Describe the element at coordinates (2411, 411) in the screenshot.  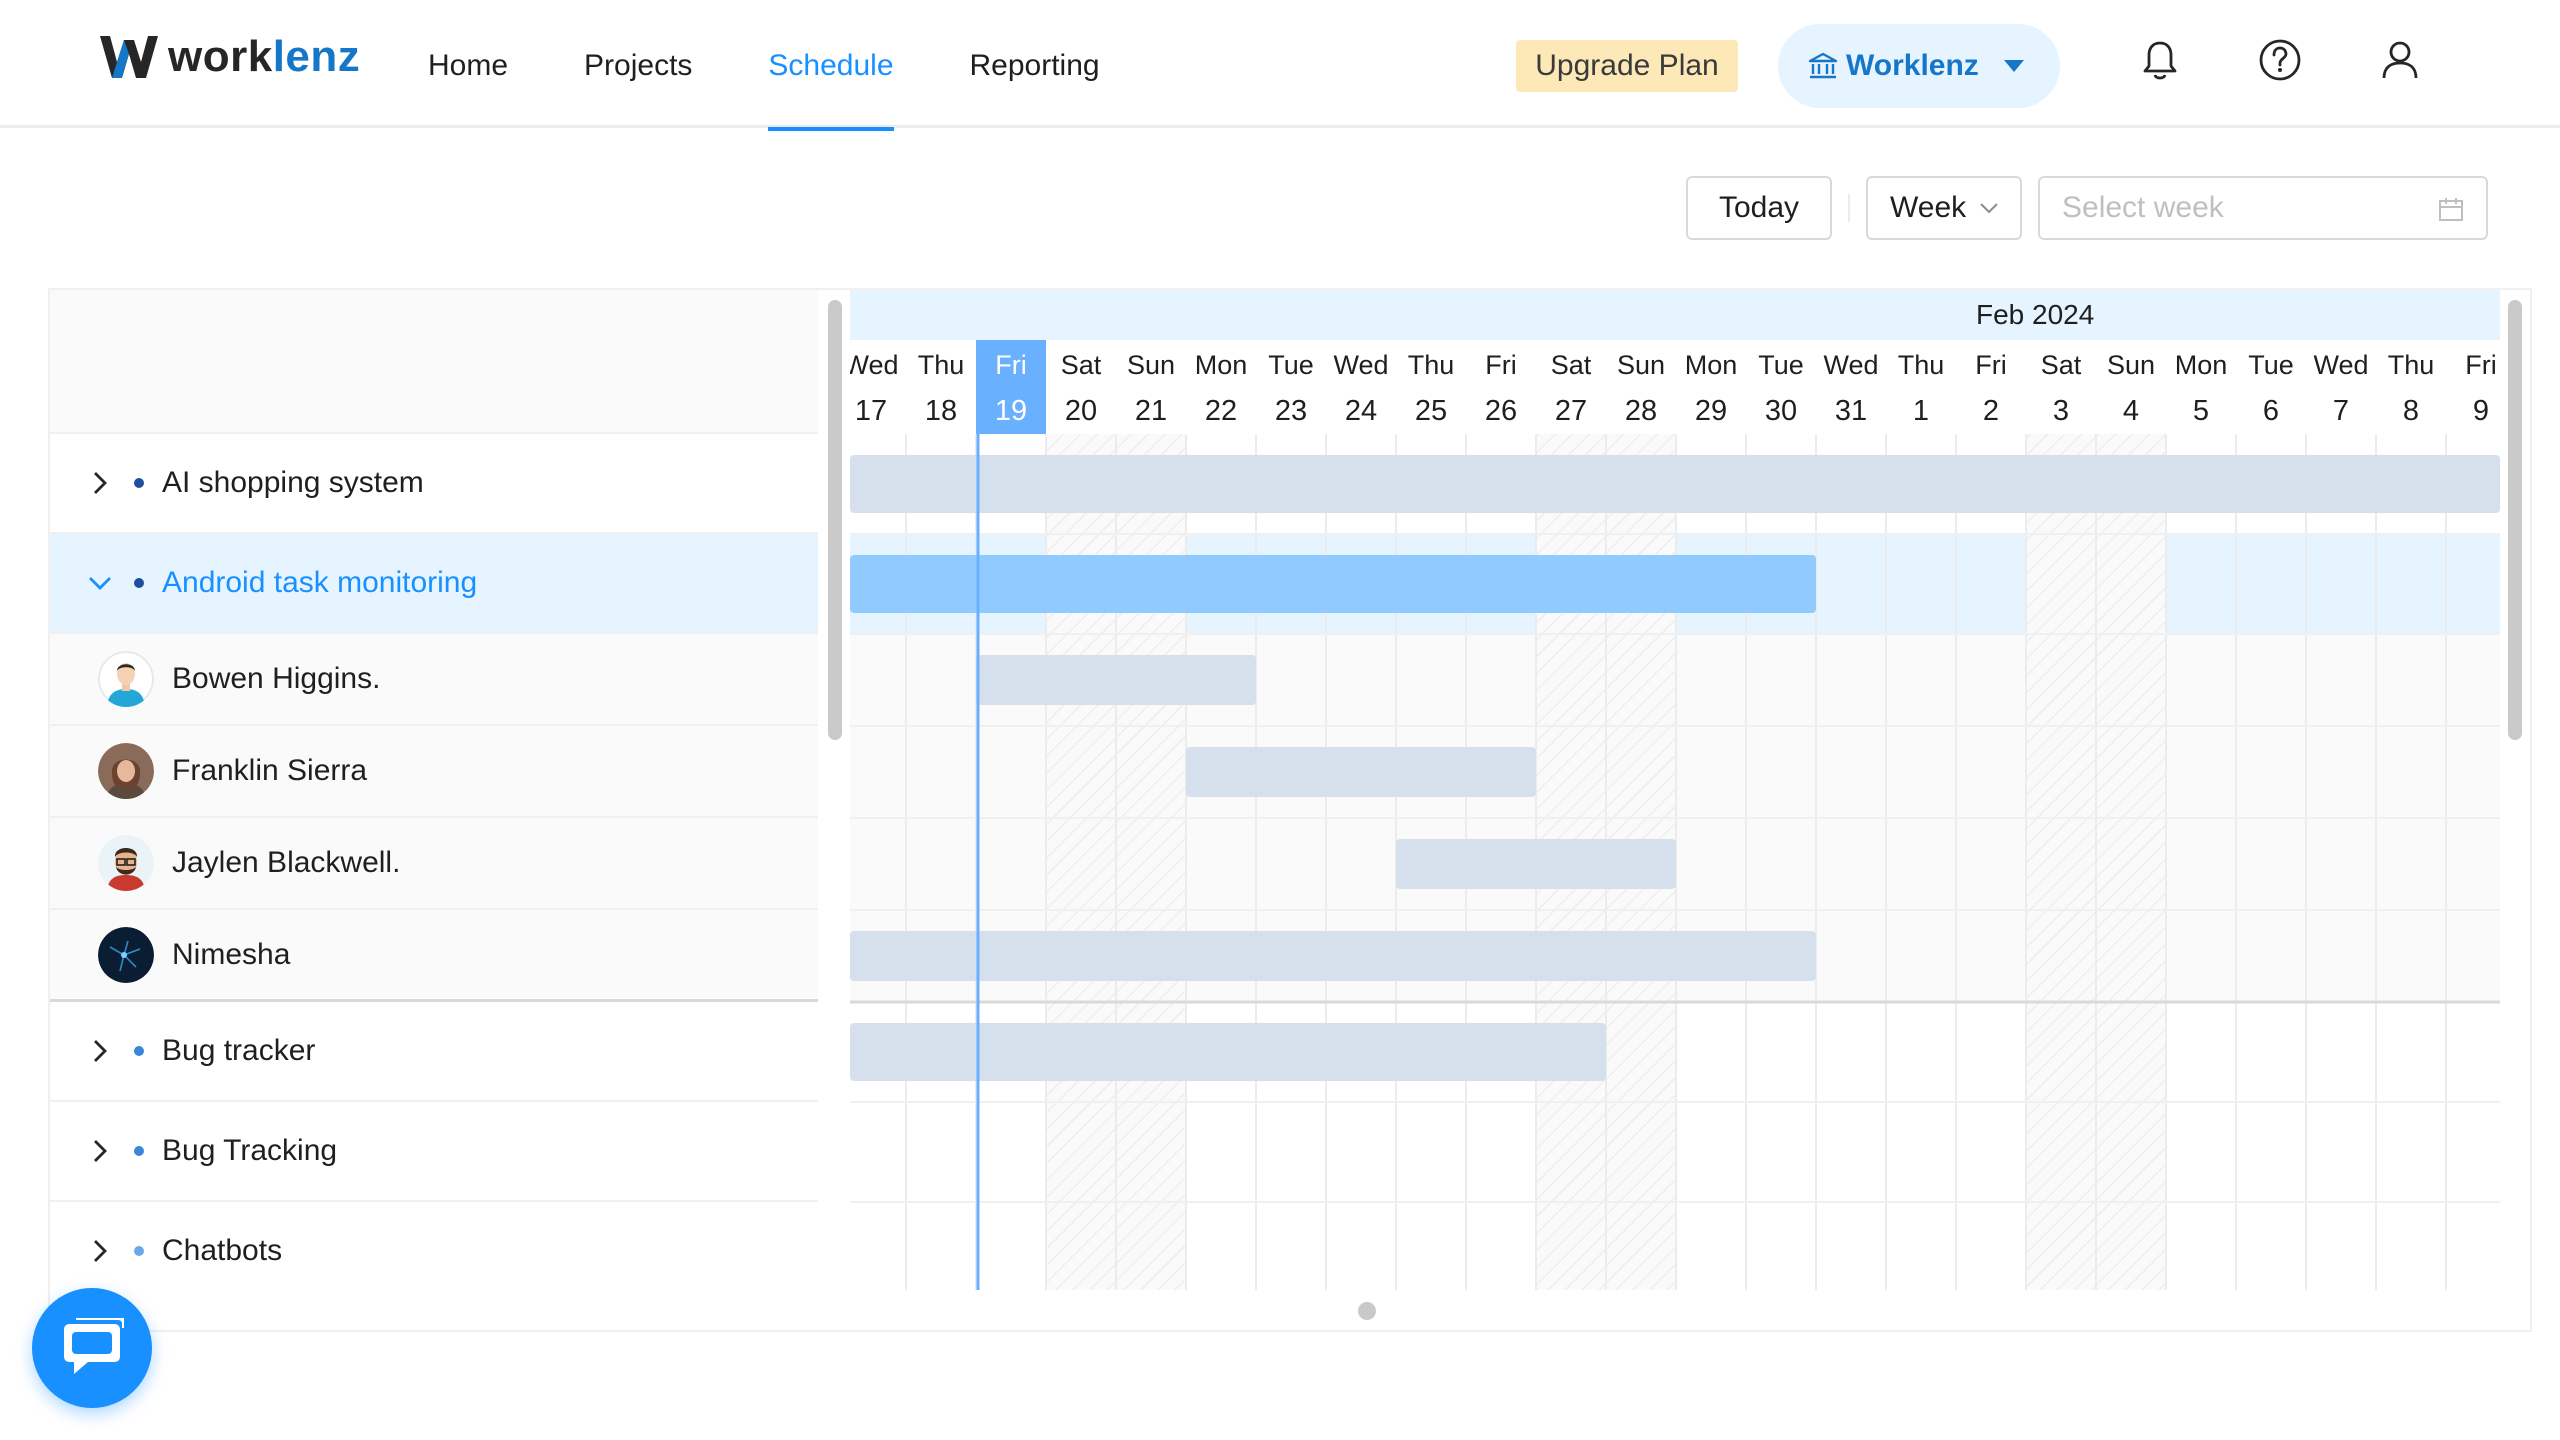
I see `day-number-label: 8` at that location.